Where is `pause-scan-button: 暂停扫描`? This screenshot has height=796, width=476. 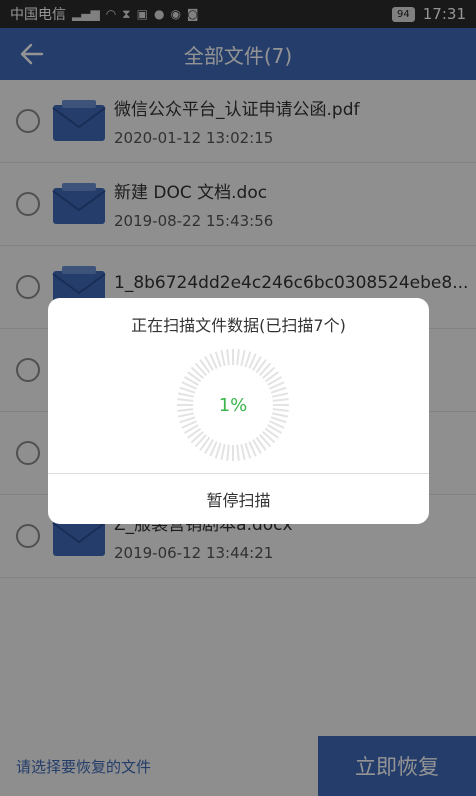
pause-scan-button: 暂停扫描 is located at coordinates (238, 499).